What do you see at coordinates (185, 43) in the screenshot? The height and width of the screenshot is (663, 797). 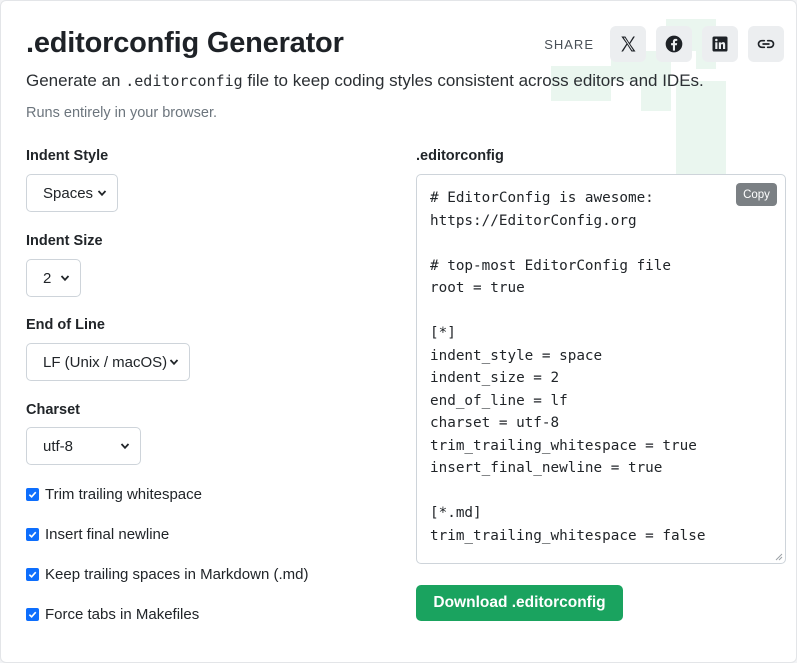 I see `page-title: .editorconfig Generator` at bounding box center [185, 43].